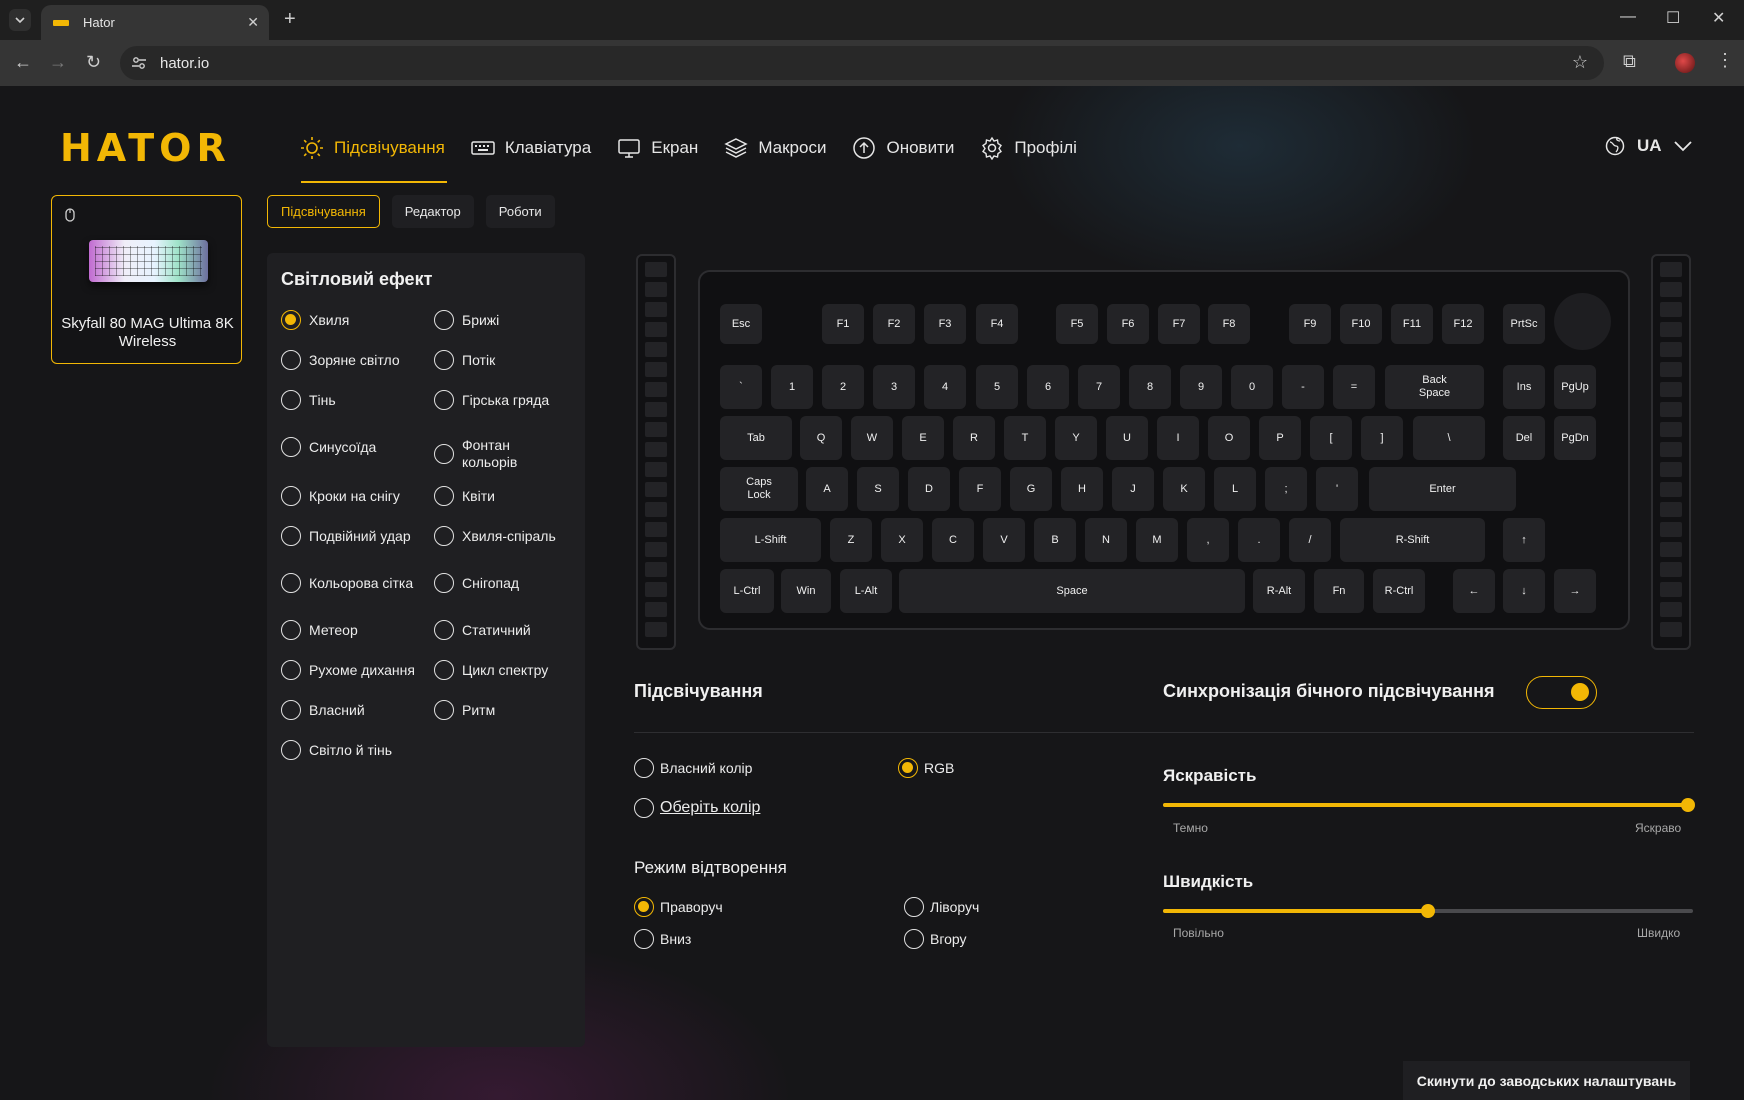  I want to click on sync-toggle, so click(1561, 692).